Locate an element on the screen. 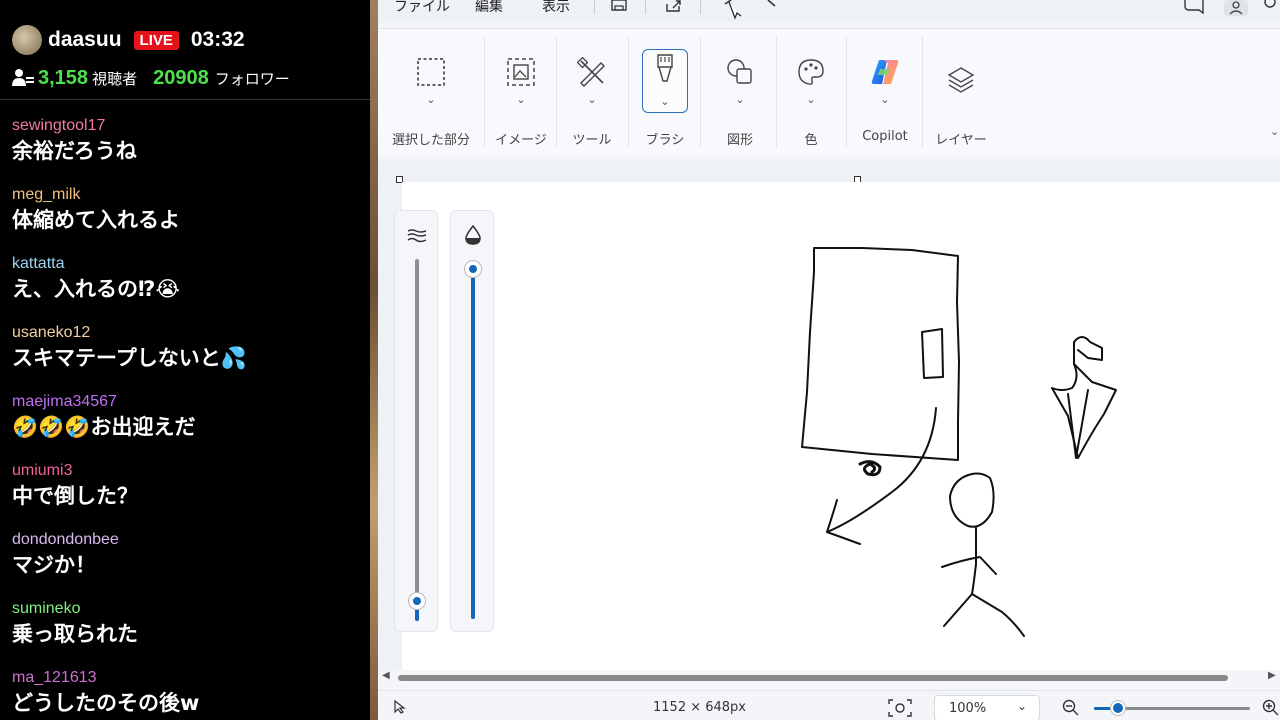  palette-icon is located at coordinates (811, 72).